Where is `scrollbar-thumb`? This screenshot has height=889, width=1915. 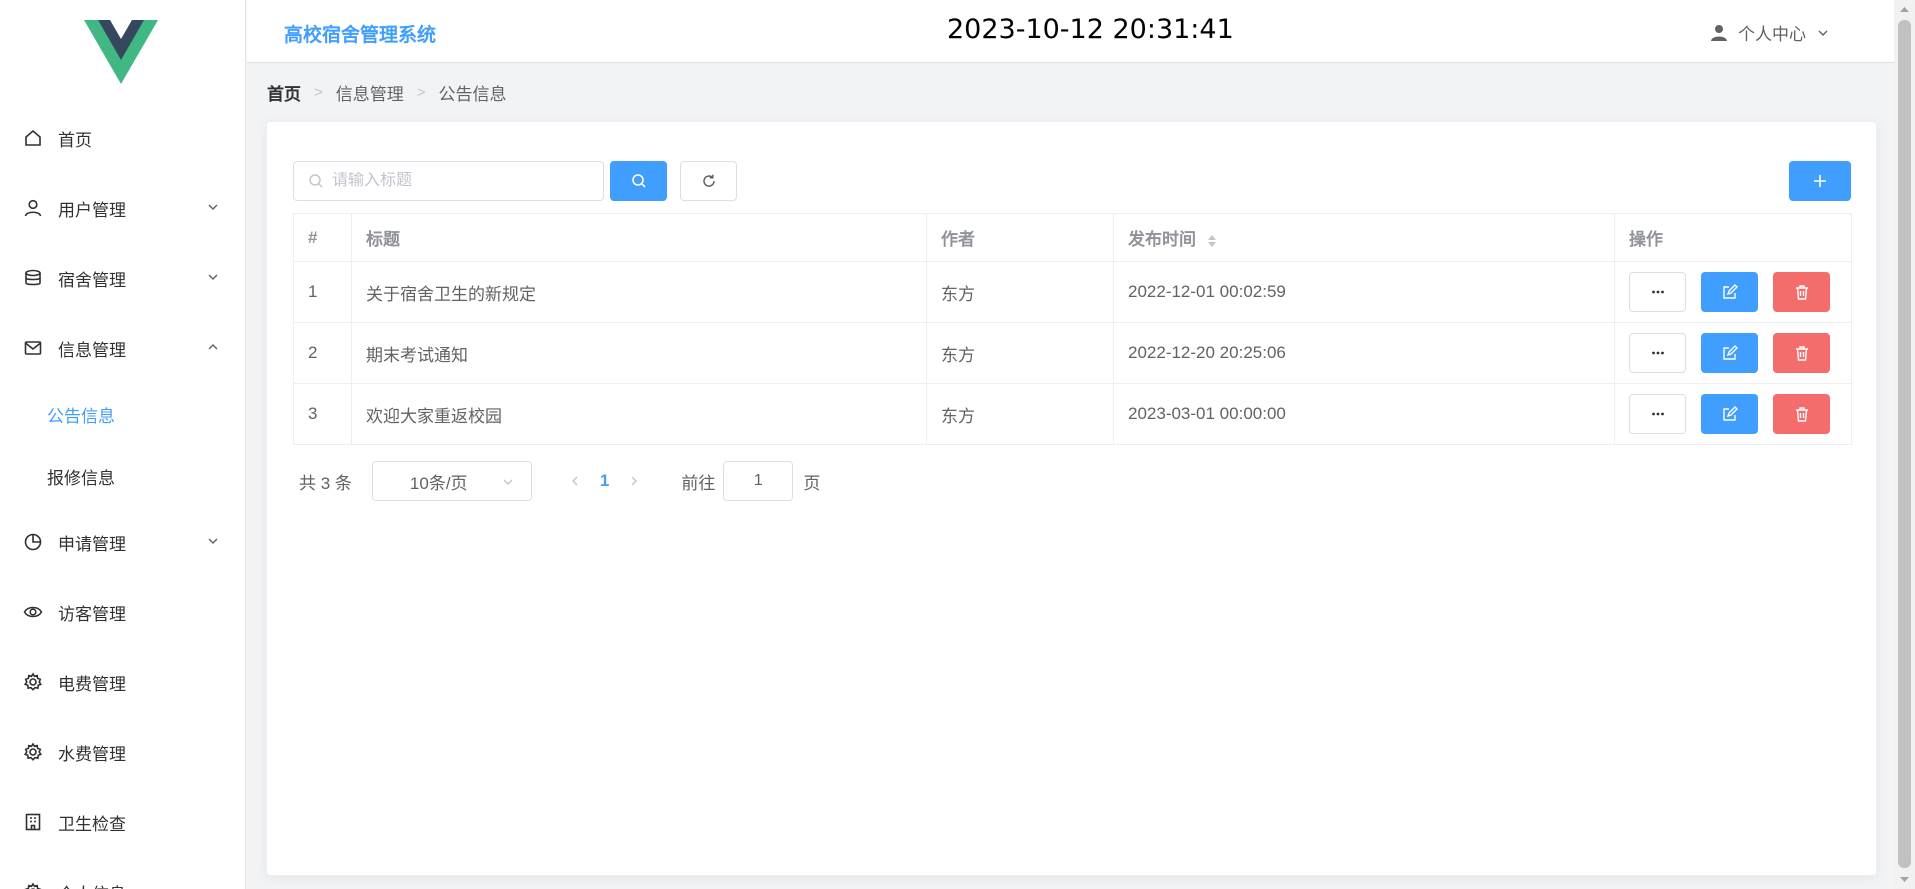
scrollbar-thumb is located at coordinates (1904, 444).